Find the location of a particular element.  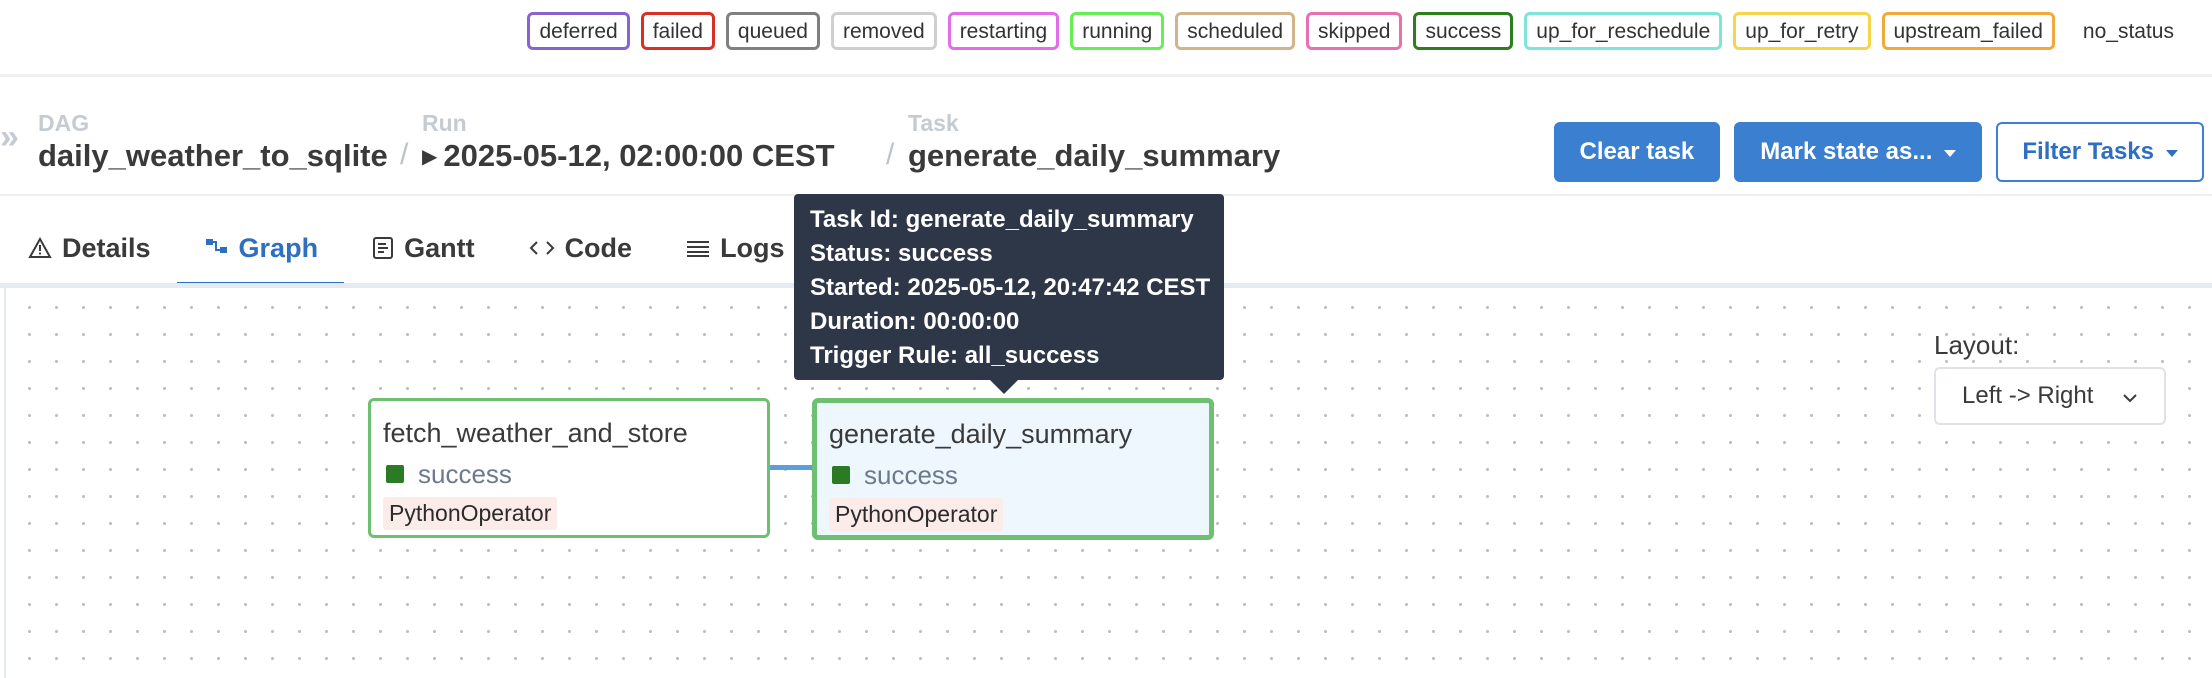

tab-logs-label: Logs is located at coordinates (752, 247).